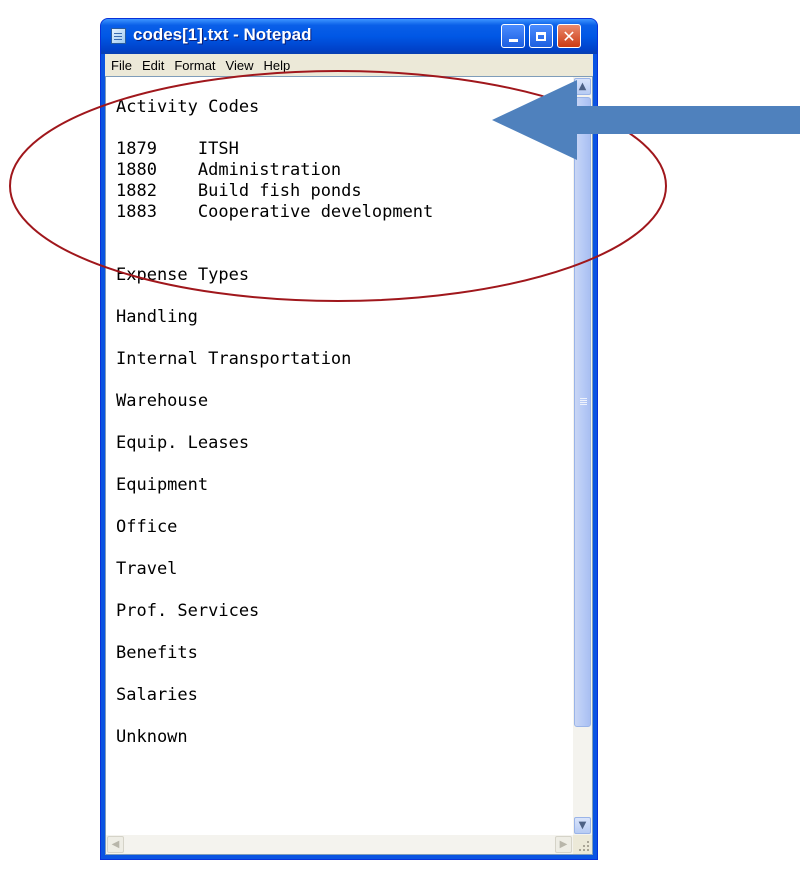 Image resolution: width=800 pixels, height=871 pixels. Describe the element at coordinates (183, 443) in the screenshot. I see `text-line: Equip. Leases` at that location.